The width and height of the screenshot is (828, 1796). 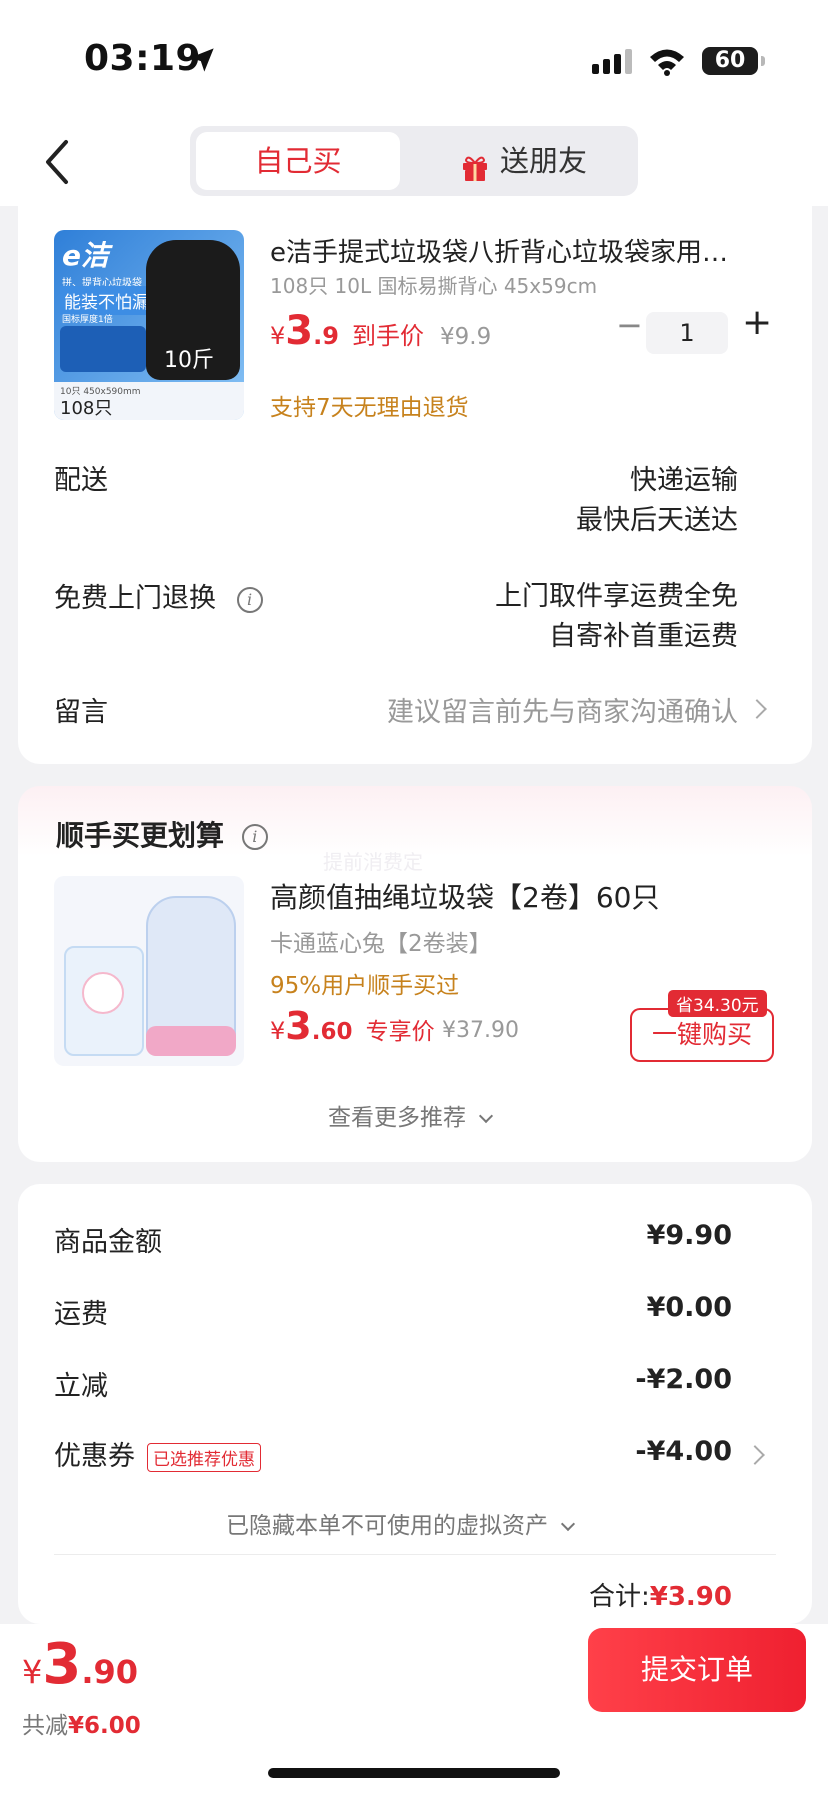 I want to click on more-recommend-link: 查看更多推荐, so click(x=411, y=1115).